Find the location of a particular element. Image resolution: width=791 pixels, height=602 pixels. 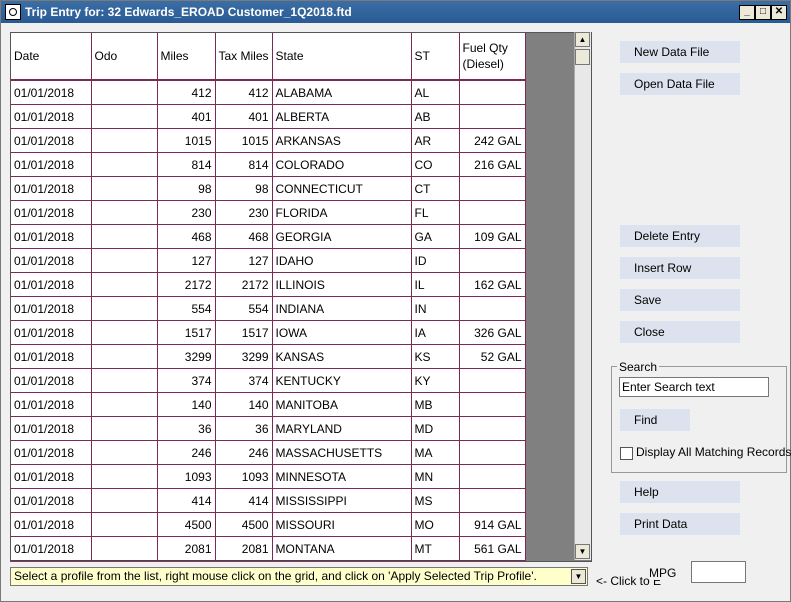

cell-state: IOWA is located at coordinates (342, 332).